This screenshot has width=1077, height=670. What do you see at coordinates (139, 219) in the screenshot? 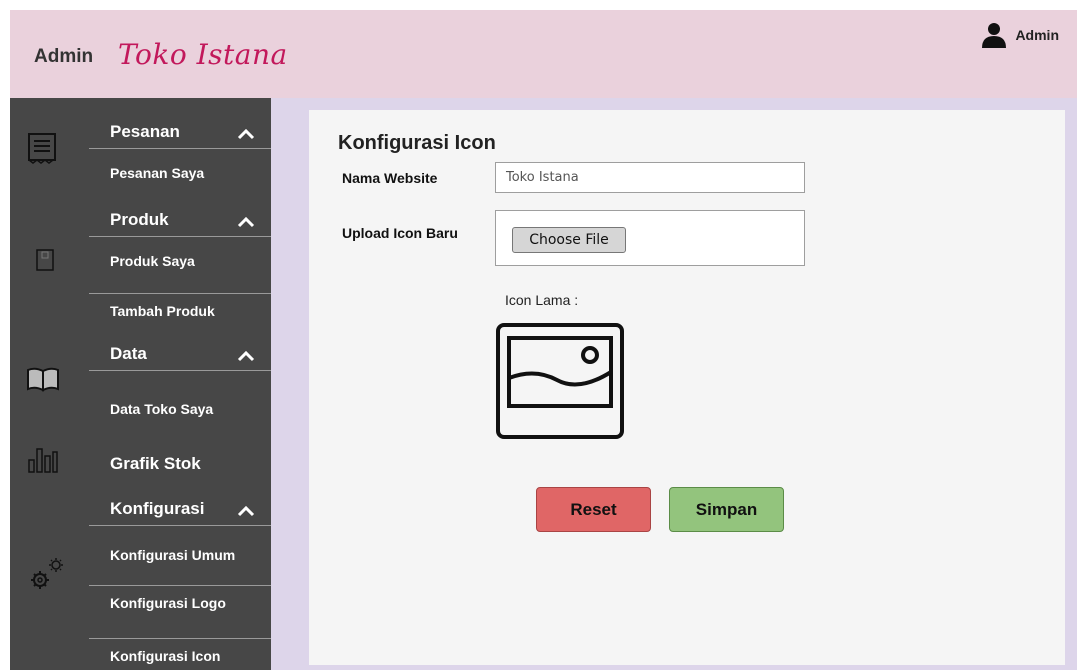
I see `sidebar-group-label: Produk` at bounding box center [139, 219].